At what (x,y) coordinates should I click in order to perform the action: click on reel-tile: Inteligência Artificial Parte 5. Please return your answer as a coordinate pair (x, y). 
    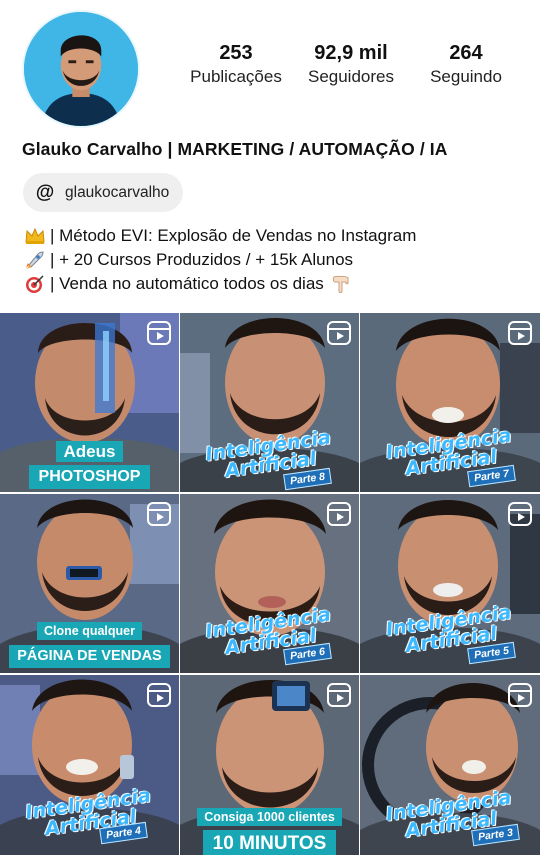
    Looking at the image, I should click on (450, 583).